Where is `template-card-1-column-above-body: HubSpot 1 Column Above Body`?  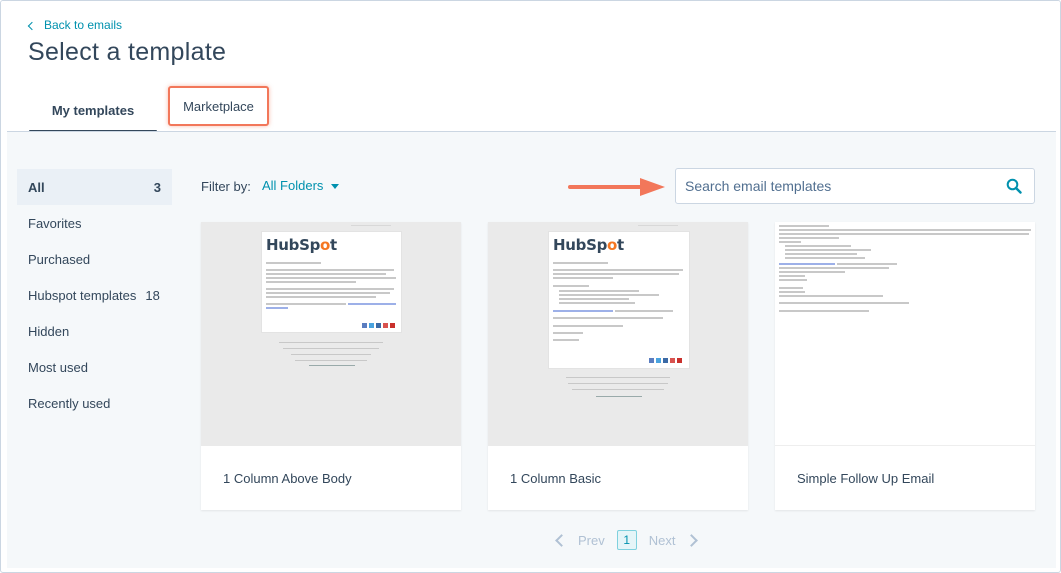 template-card-1-column-above-body: HubSpot 1 Column Above Body is located at coordinates (331, 366).